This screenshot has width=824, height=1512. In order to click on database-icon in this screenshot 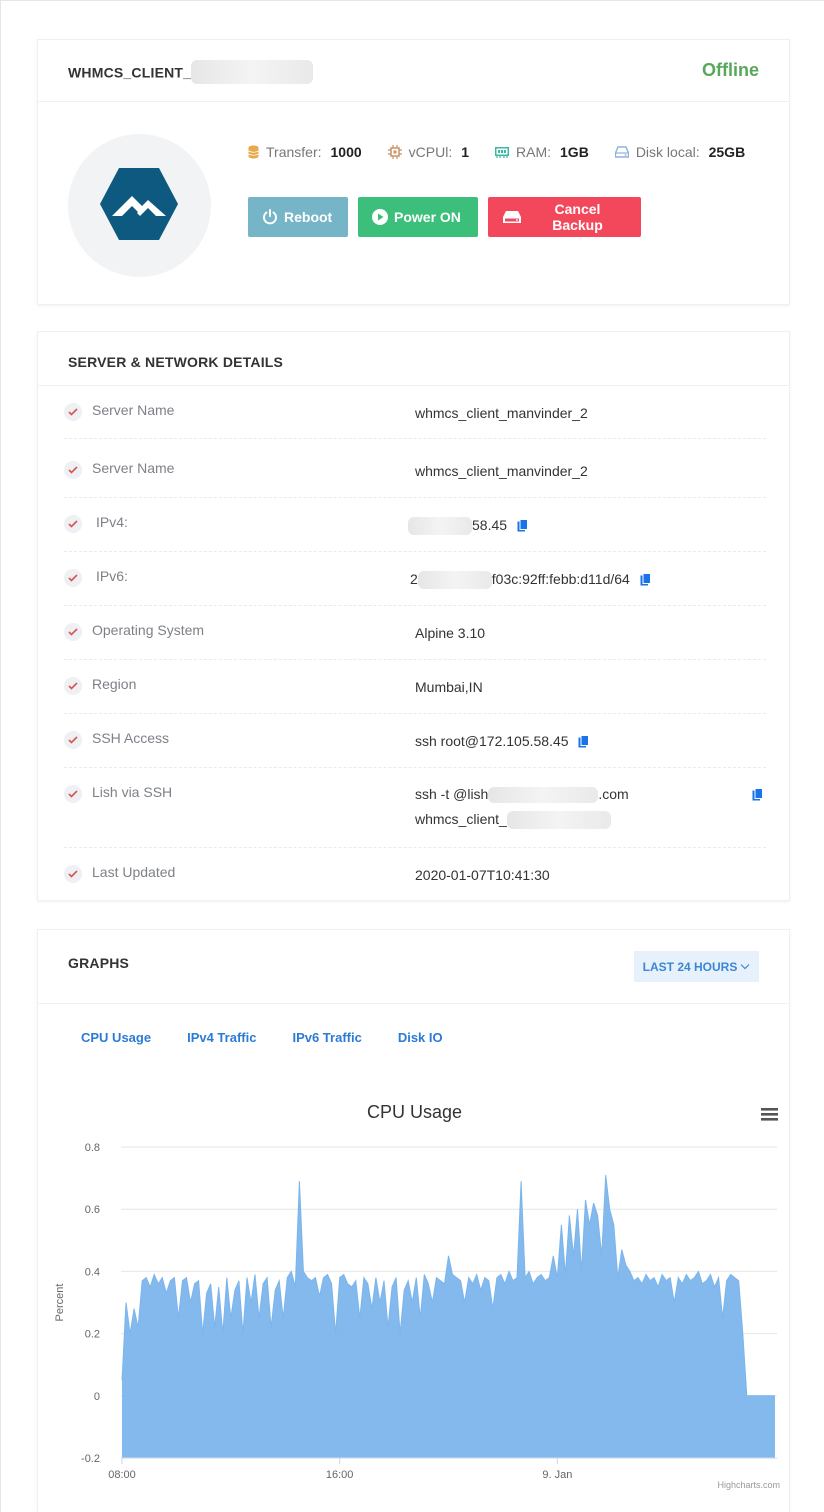, I will do `click(253, 152)`.